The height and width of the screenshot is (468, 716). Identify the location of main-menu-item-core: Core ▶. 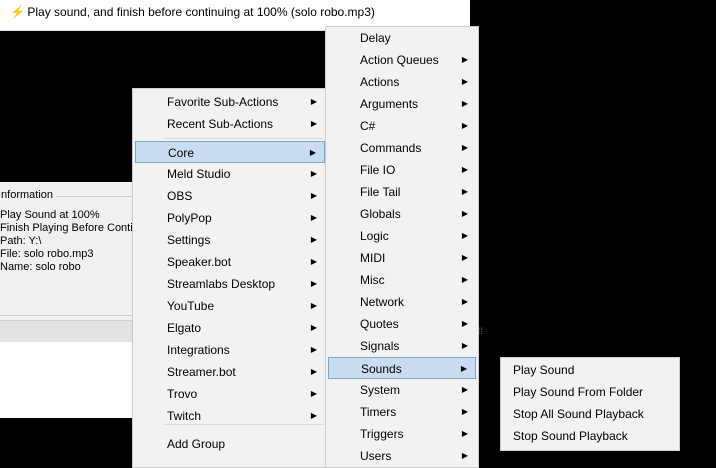
(230, 152).